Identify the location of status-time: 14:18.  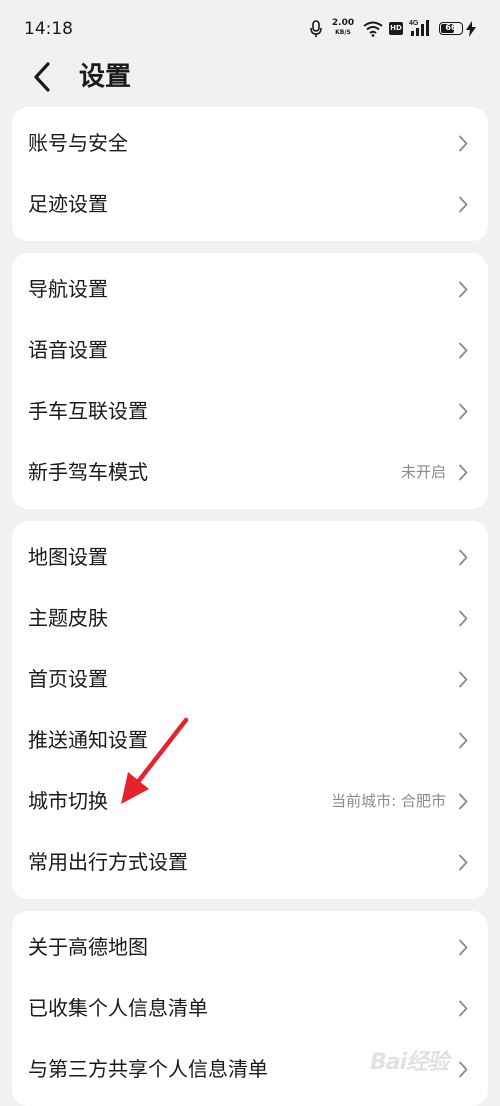
(48, 29).